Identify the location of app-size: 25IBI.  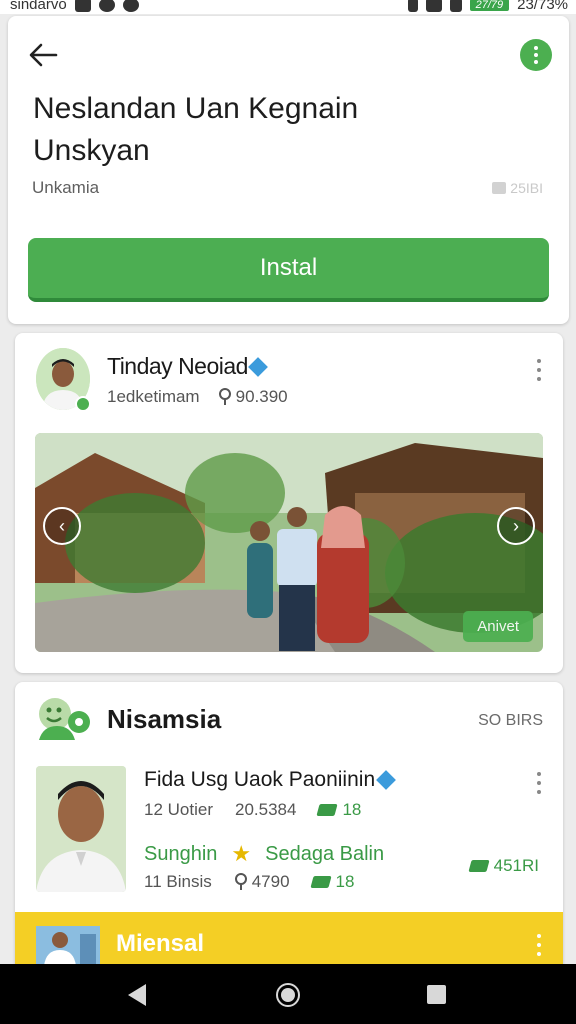
(517, 188).